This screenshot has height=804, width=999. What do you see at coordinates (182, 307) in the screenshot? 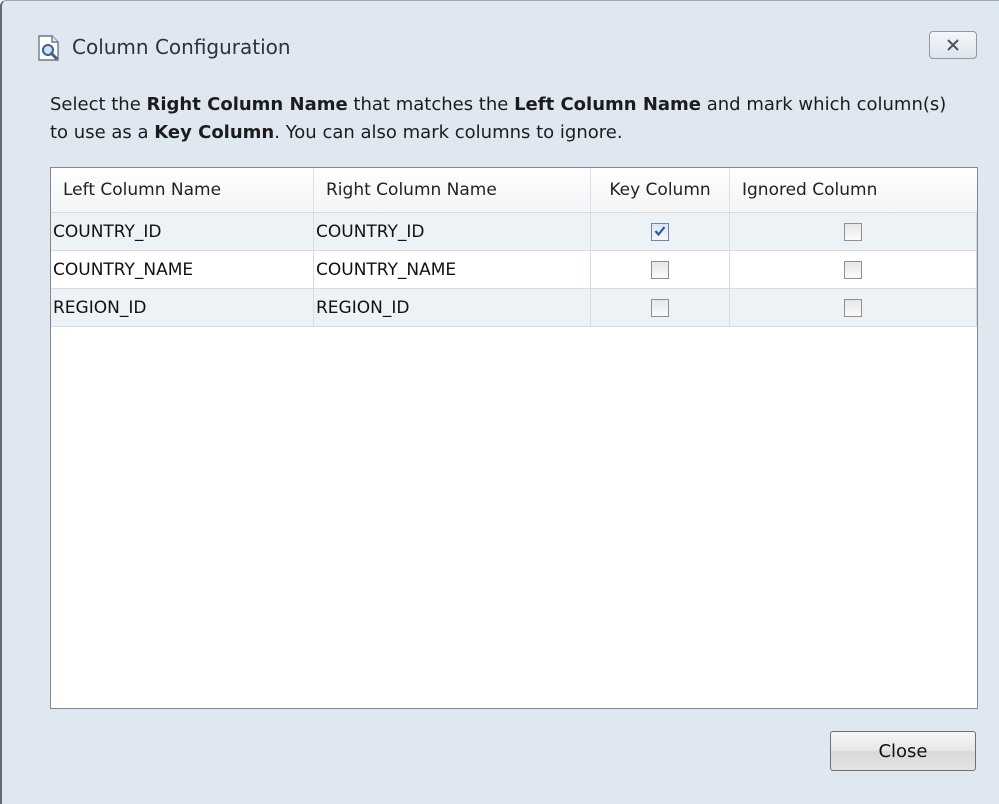
I see `left-column-cell: REGION_ID` at bounding box center [182, 307].